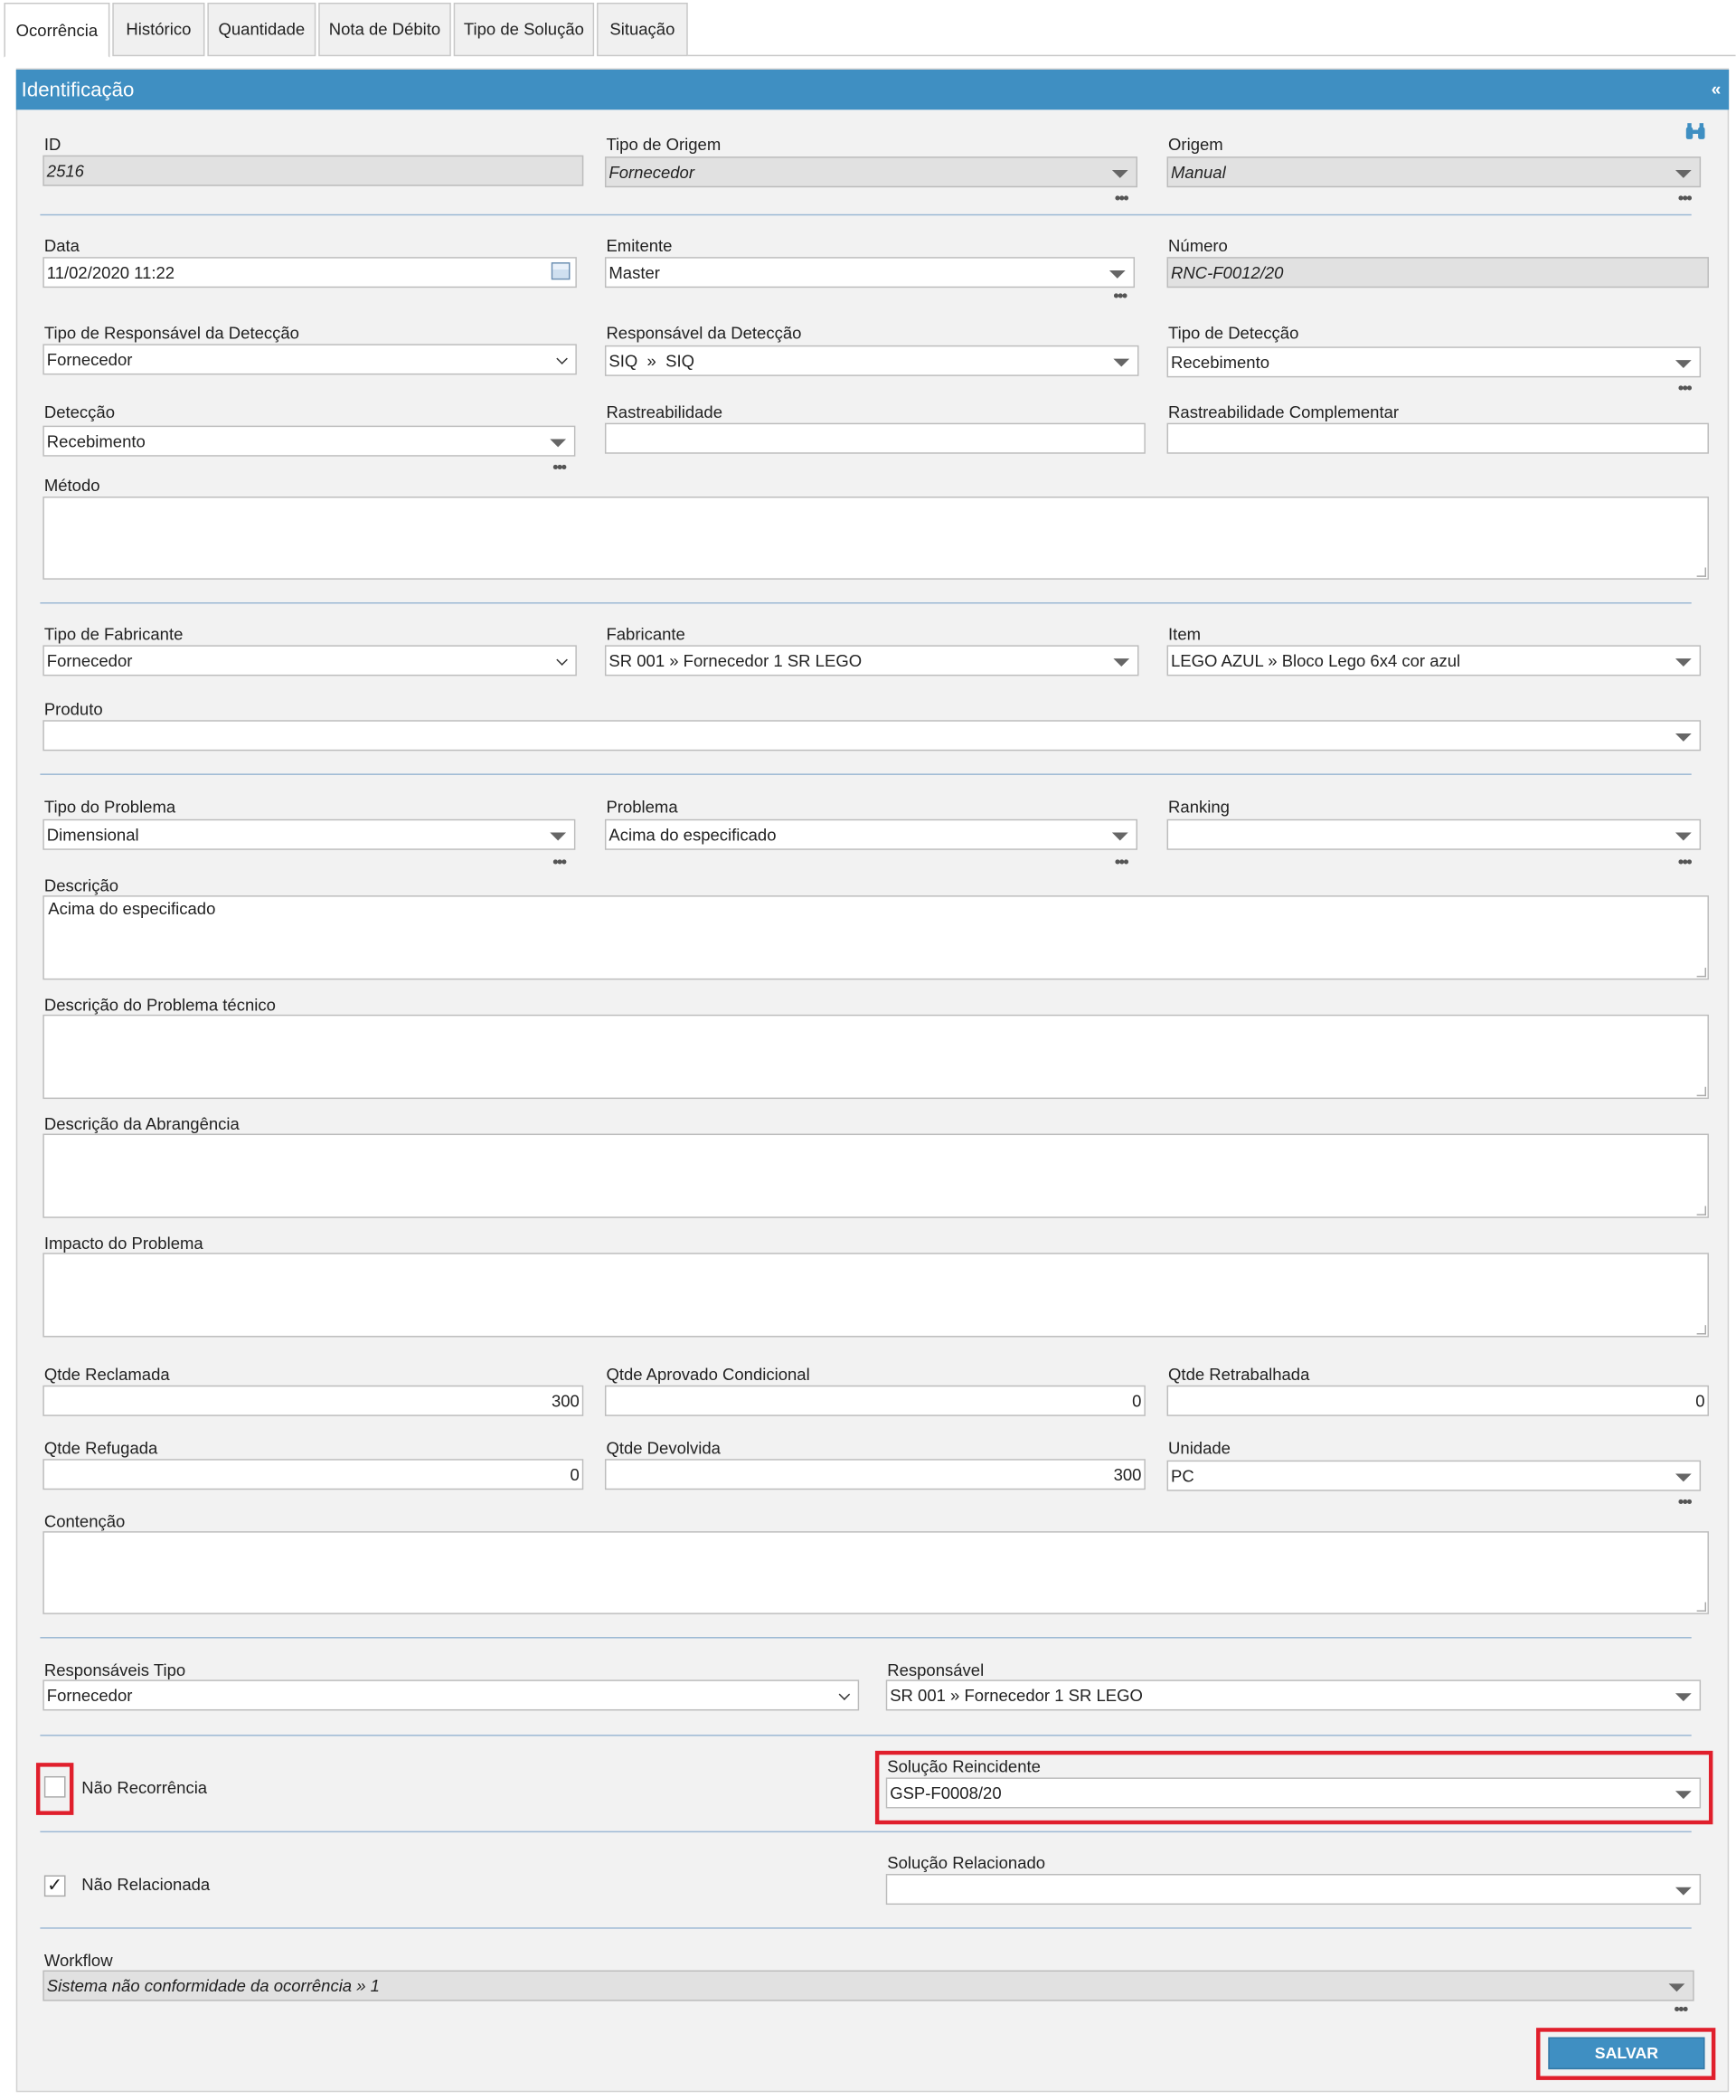 The image size is (1736, 2100). I want to click on fabricante-label: Fabricante, so click(646, 634).